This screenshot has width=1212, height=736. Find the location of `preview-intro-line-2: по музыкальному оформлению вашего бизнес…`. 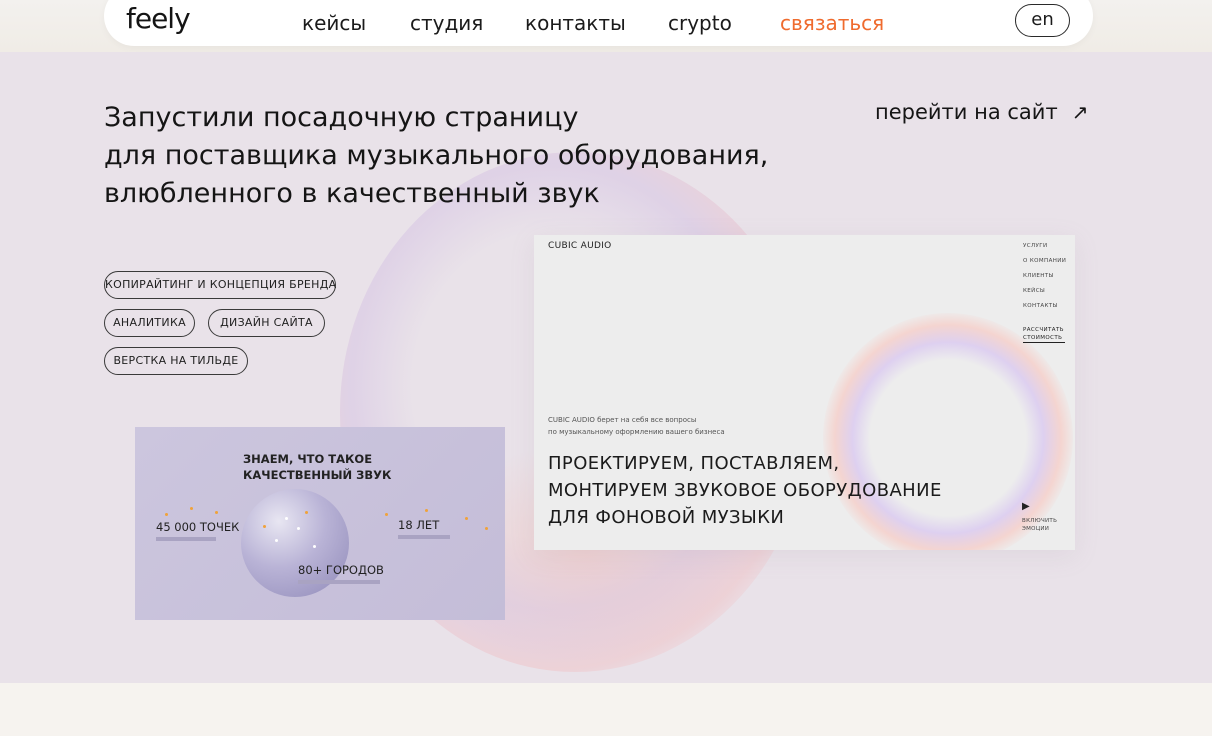

preview-intro-line-2: по музыкальному оформлению вашего бизнес… is located at coordinates (636, 432).